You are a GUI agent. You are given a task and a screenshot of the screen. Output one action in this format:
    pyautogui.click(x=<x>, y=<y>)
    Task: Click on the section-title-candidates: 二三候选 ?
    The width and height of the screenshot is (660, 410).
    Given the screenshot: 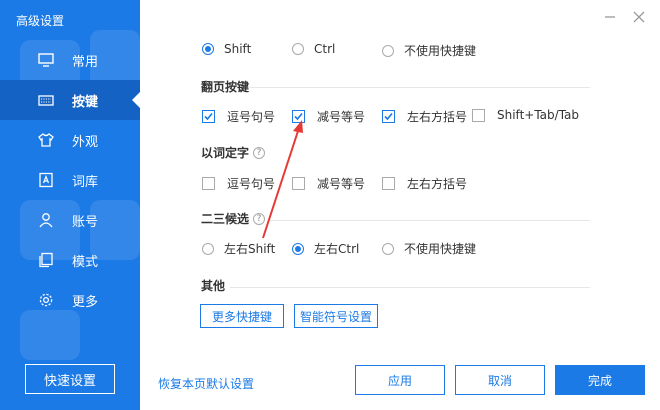 What is the action you would take?
    pyautogui.click(x=233, y=218)
    